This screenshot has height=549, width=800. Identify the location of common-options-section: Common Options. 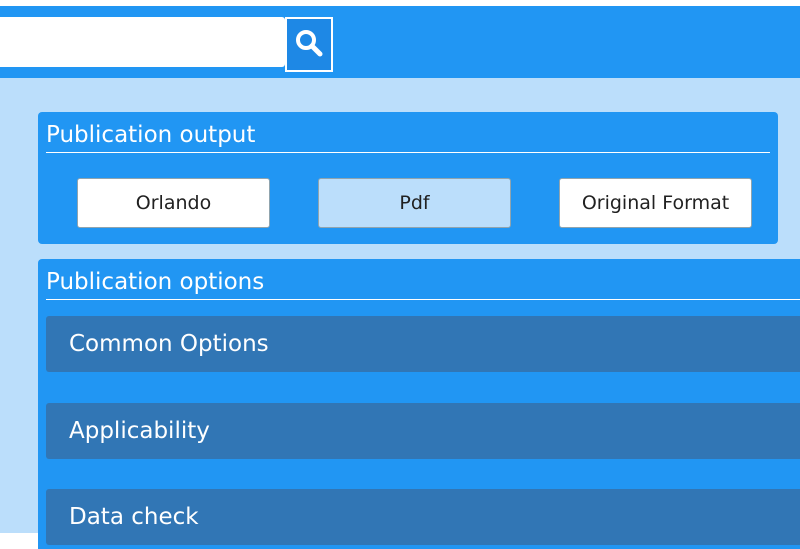
(423, 344).